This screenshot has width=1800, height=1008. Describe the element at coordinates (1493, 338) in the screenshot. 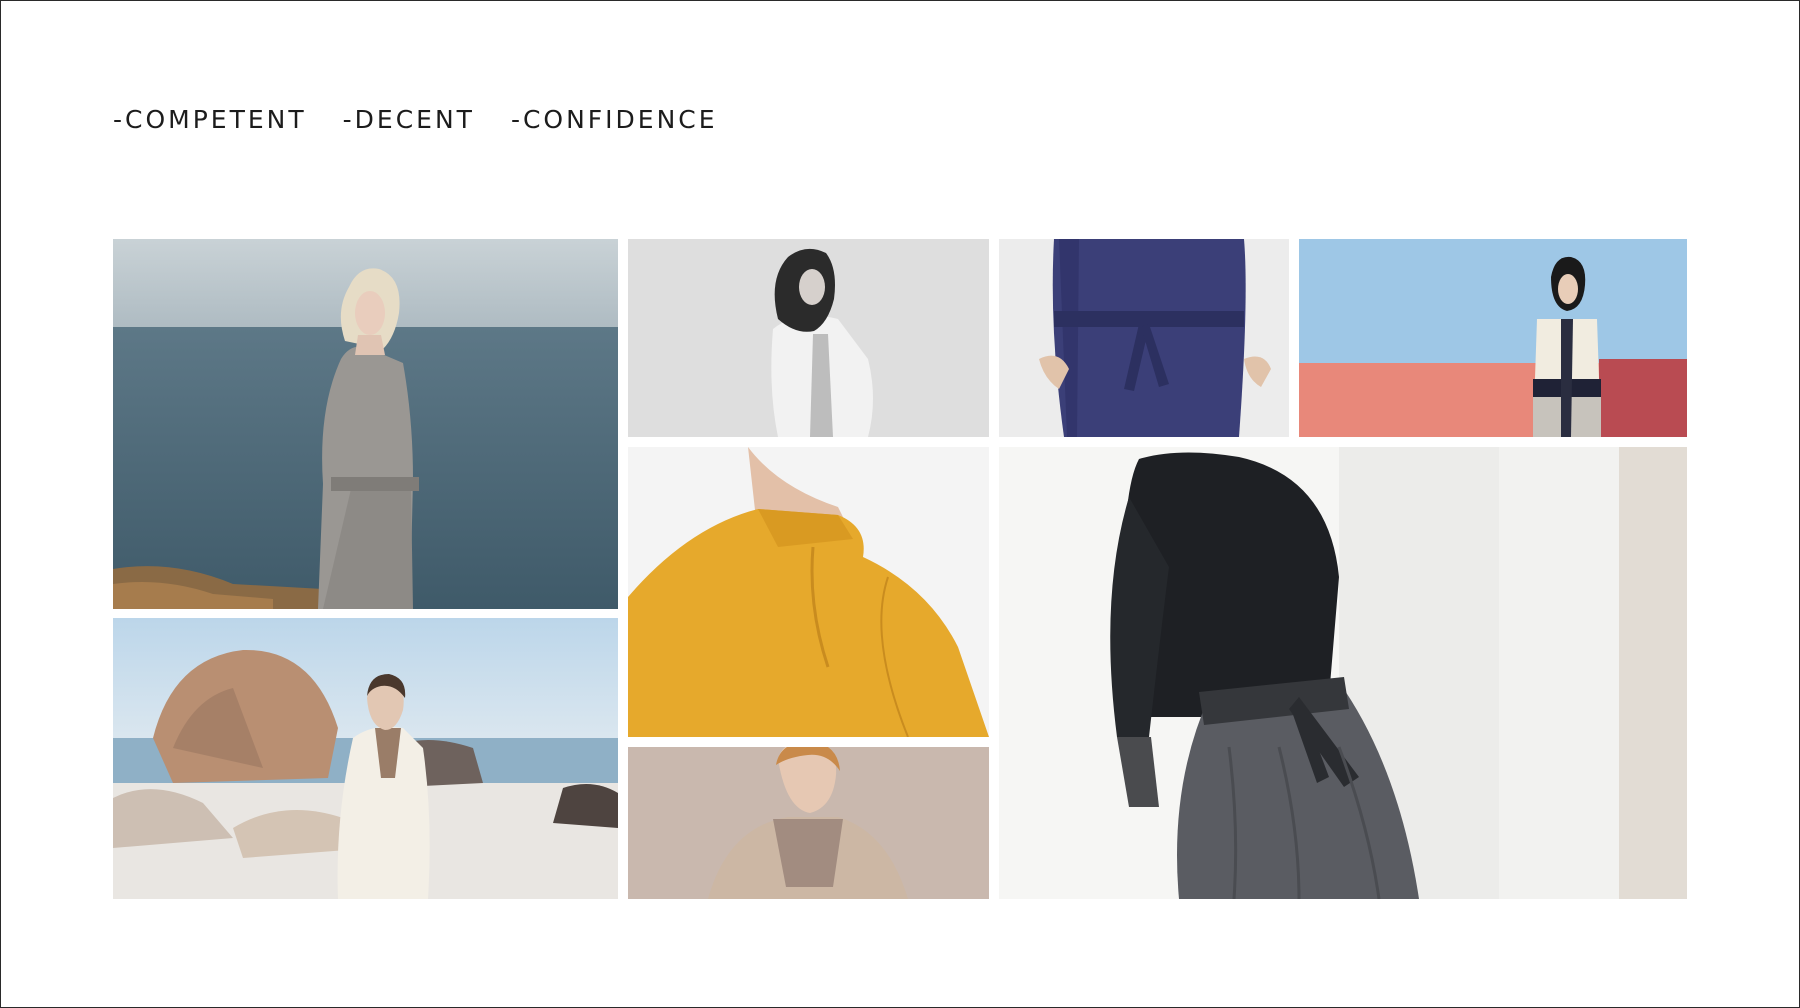

I see `photo-colorblock-coat` at that location.